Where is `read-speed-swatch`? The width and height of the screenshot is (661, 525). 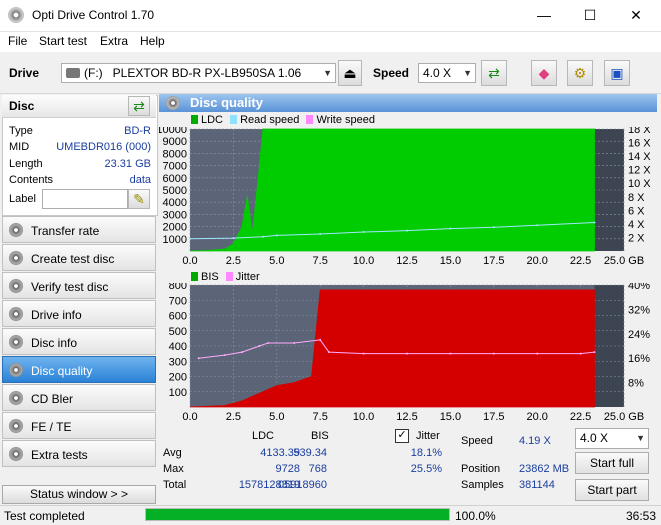
read-speed-swatch is located at coordinates (234, 119).